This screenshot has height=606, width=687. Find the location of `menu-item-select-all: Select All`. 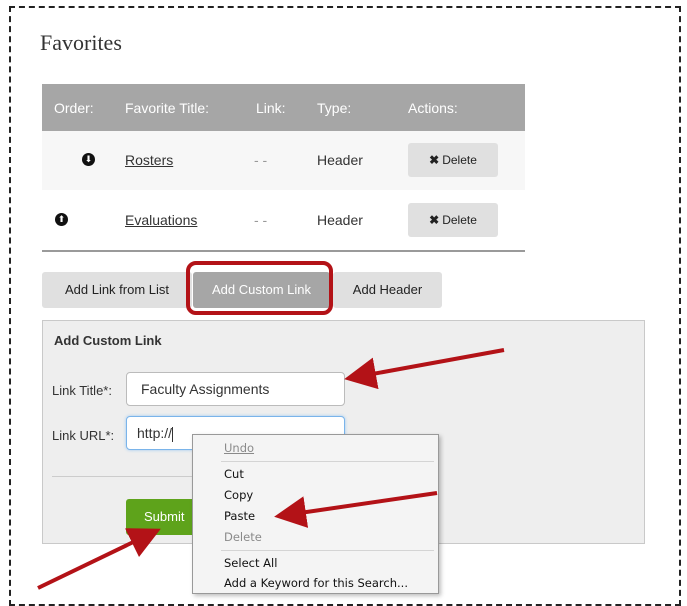

menu-item-select-all: Select All is located at coordinates (250, 563).